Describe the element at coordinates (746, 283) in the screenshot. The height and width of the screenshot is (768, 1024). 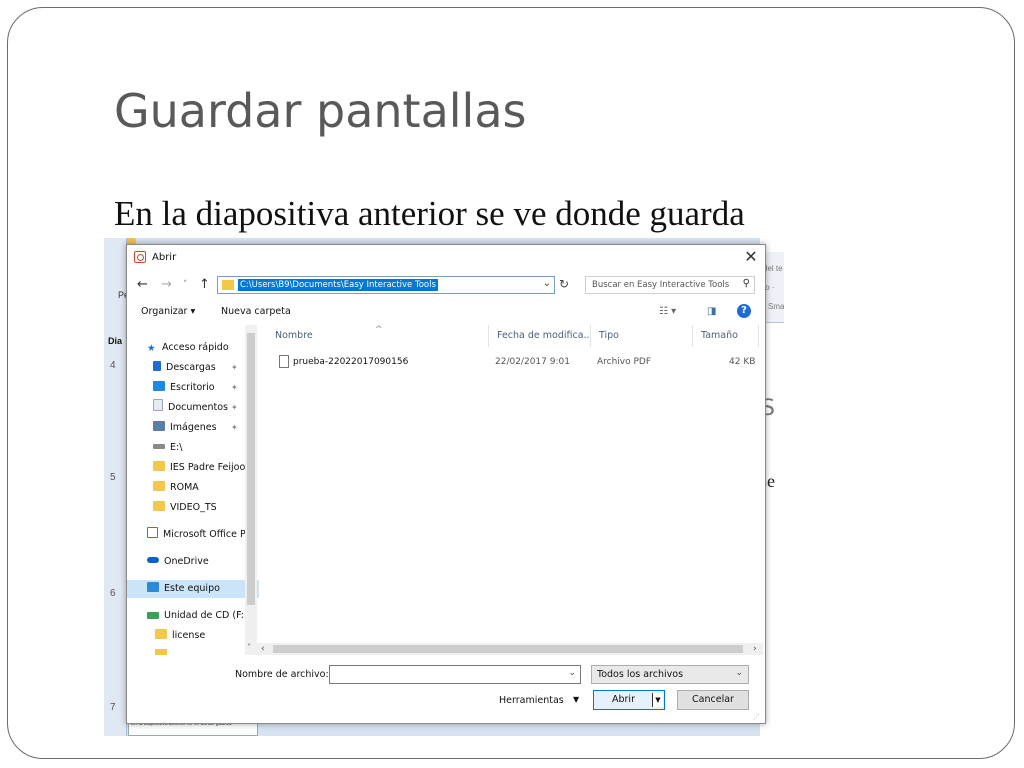
I see `search-icon: ⚲` at that location.